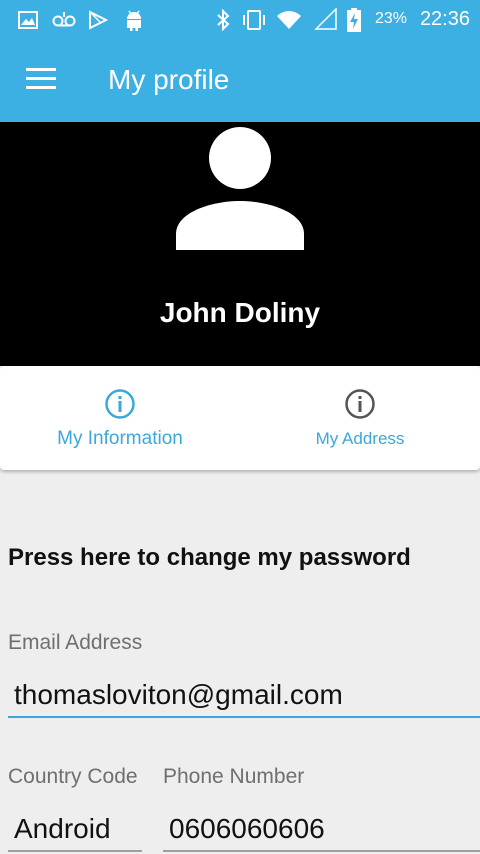 Image resolution: width=480 pixels, height=854 pixels. I want to click on voicemail-icon, so click(64, 19).